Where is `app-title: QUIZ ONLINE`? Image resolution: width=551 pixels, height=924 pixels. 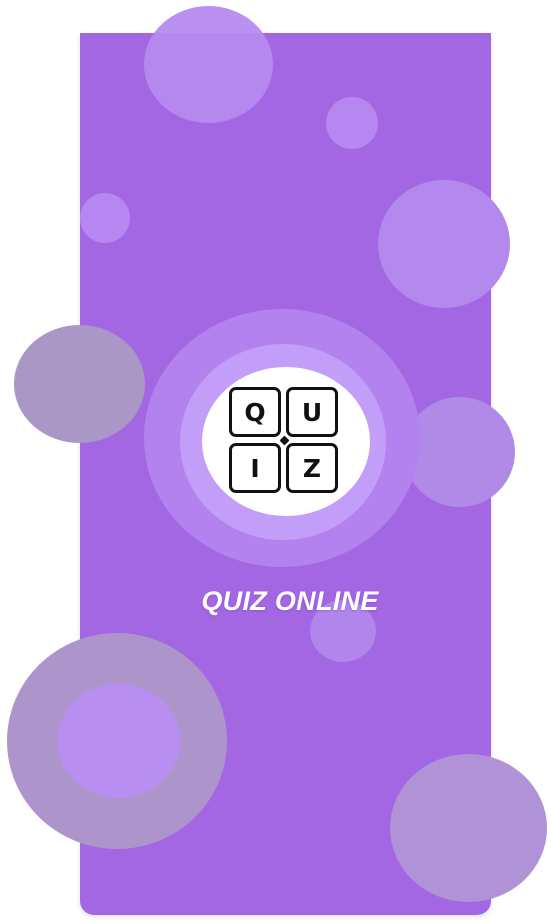 app-title: QUIZ ONLINE is located at coordinates (290, 601).